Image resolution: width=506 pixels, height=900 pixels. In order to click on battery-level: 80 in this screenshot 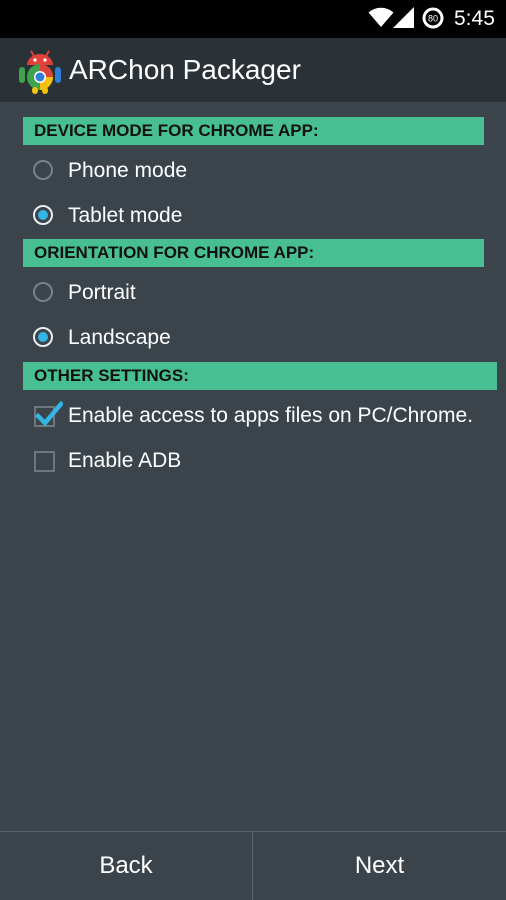, I will do `click(433, 19)`.